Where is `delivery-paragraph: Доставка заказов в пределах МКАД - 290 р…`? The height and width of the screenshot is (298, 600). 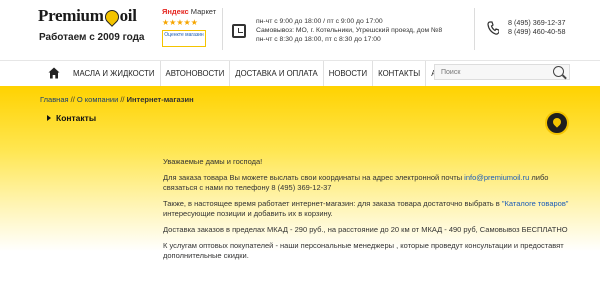
delivery-paragraph: Доставка заказов в пределах МКАД - 290 р… is located at coordinates (365, 229).